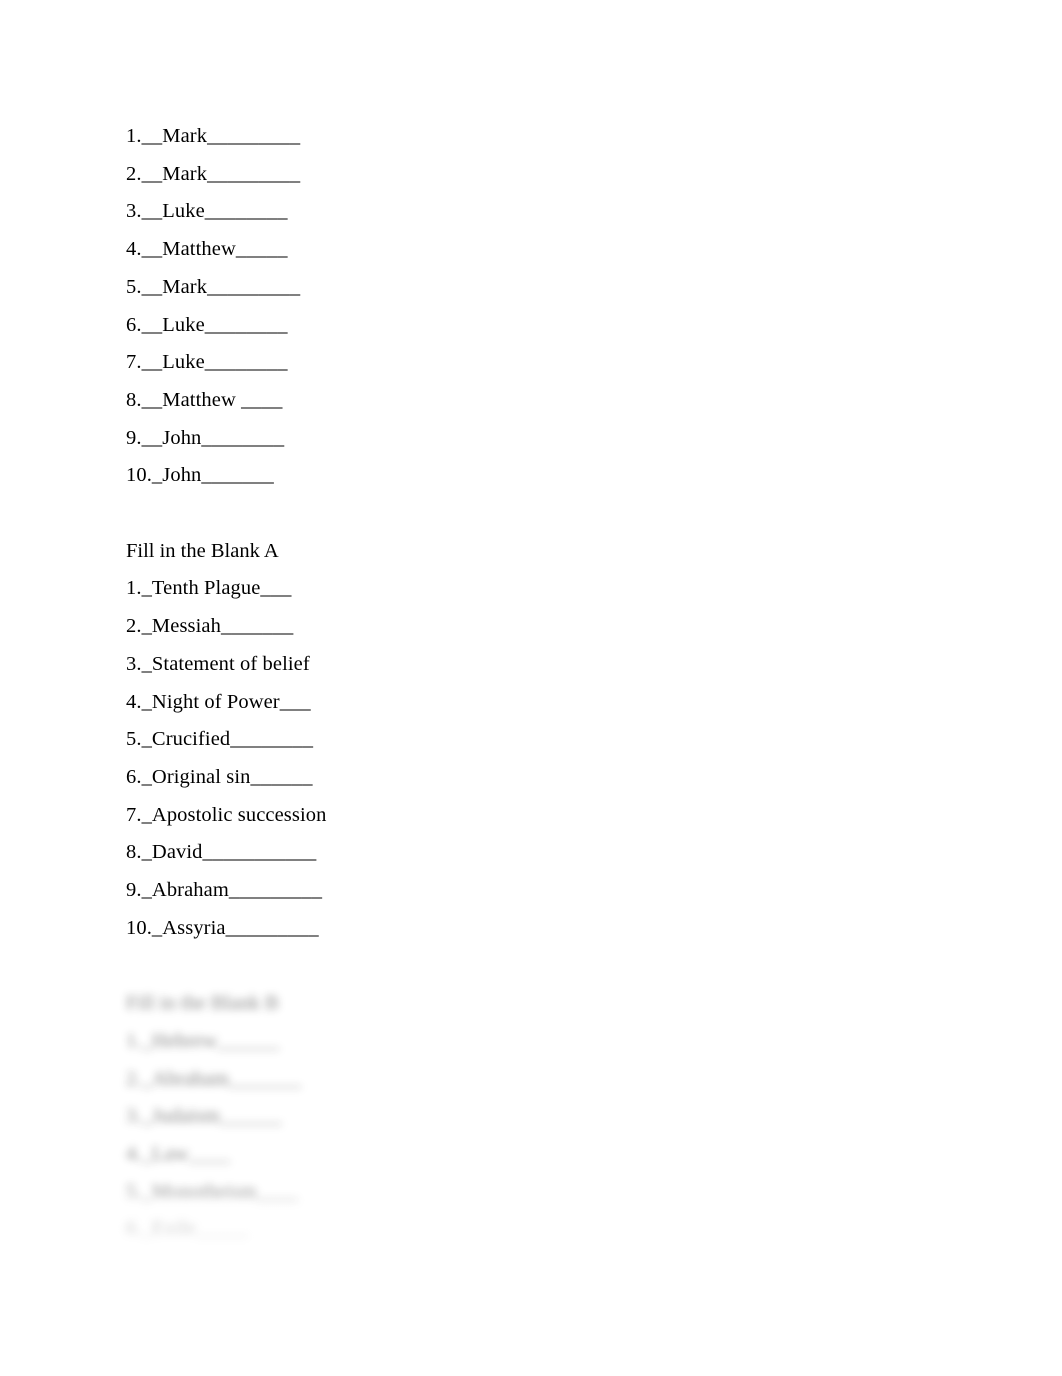 This screenshot has height=1376, width=1062. Describe the element at coordinates (222, 927) in the screenshot. I see `list-item: 10._Assyria_________` at that location.